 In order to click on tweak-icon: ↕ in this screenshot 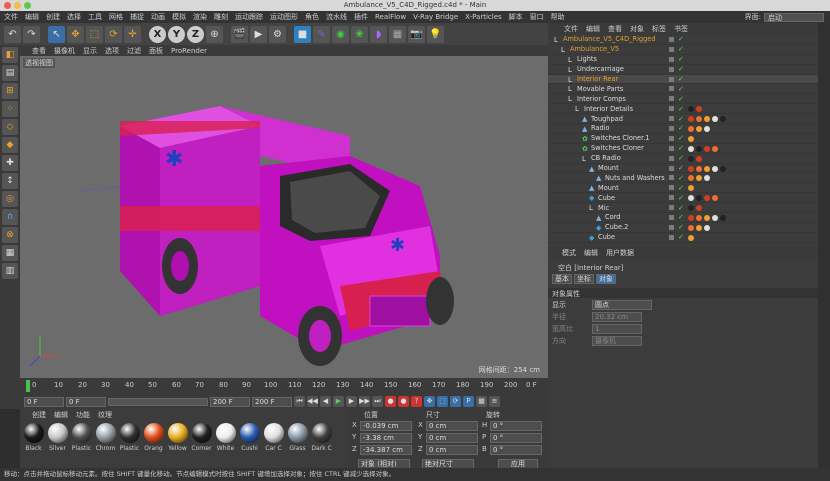, I will do `click(10, 181)`.